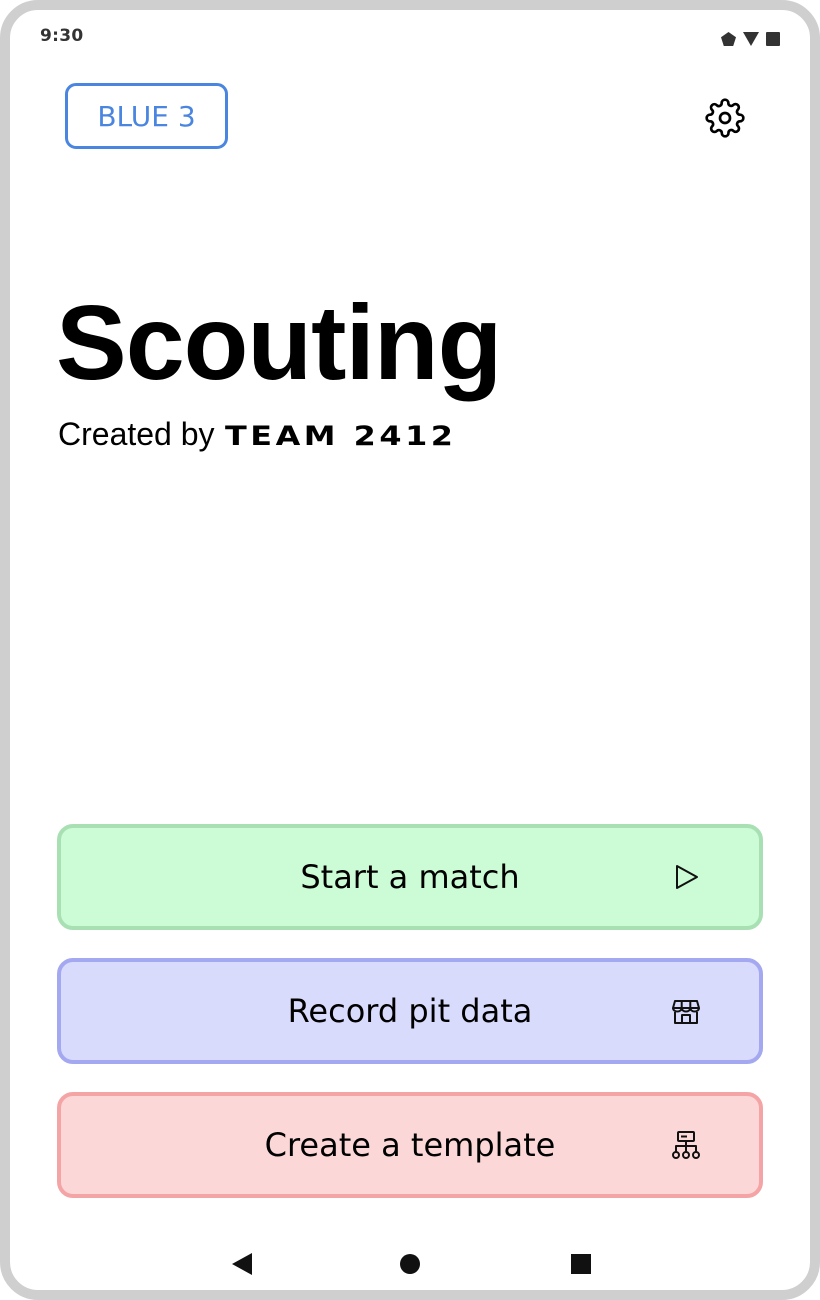 The height and width of the screenshot is (1300, 820). I want to click on back-button, so click(242, 1266).